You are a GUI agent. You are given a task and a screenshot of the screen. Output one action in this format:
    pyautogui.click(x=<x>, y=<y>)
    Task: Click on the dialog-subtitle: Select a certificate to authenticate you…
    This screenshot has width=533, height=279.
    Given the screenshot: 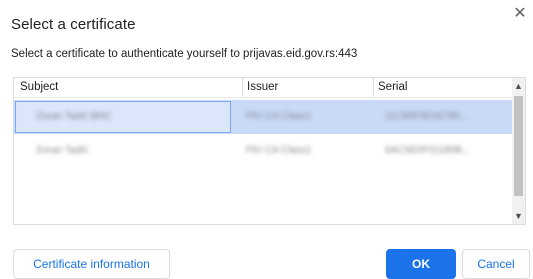 What is the action you would take?
    pyautogui.click(x=184, y=54)
    